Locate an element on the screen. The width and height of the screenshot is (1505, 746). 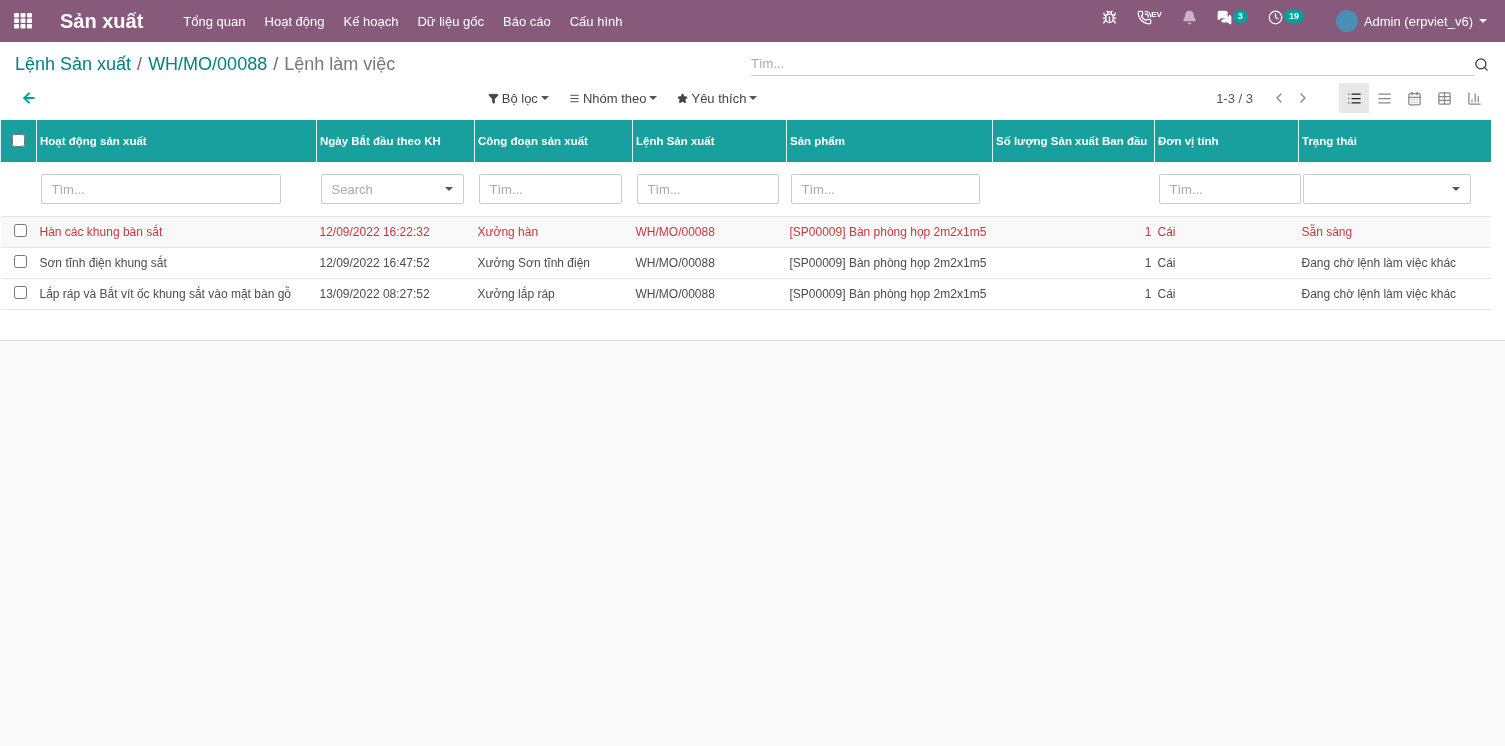
bell-icon is located at coordinates (1189, 17).